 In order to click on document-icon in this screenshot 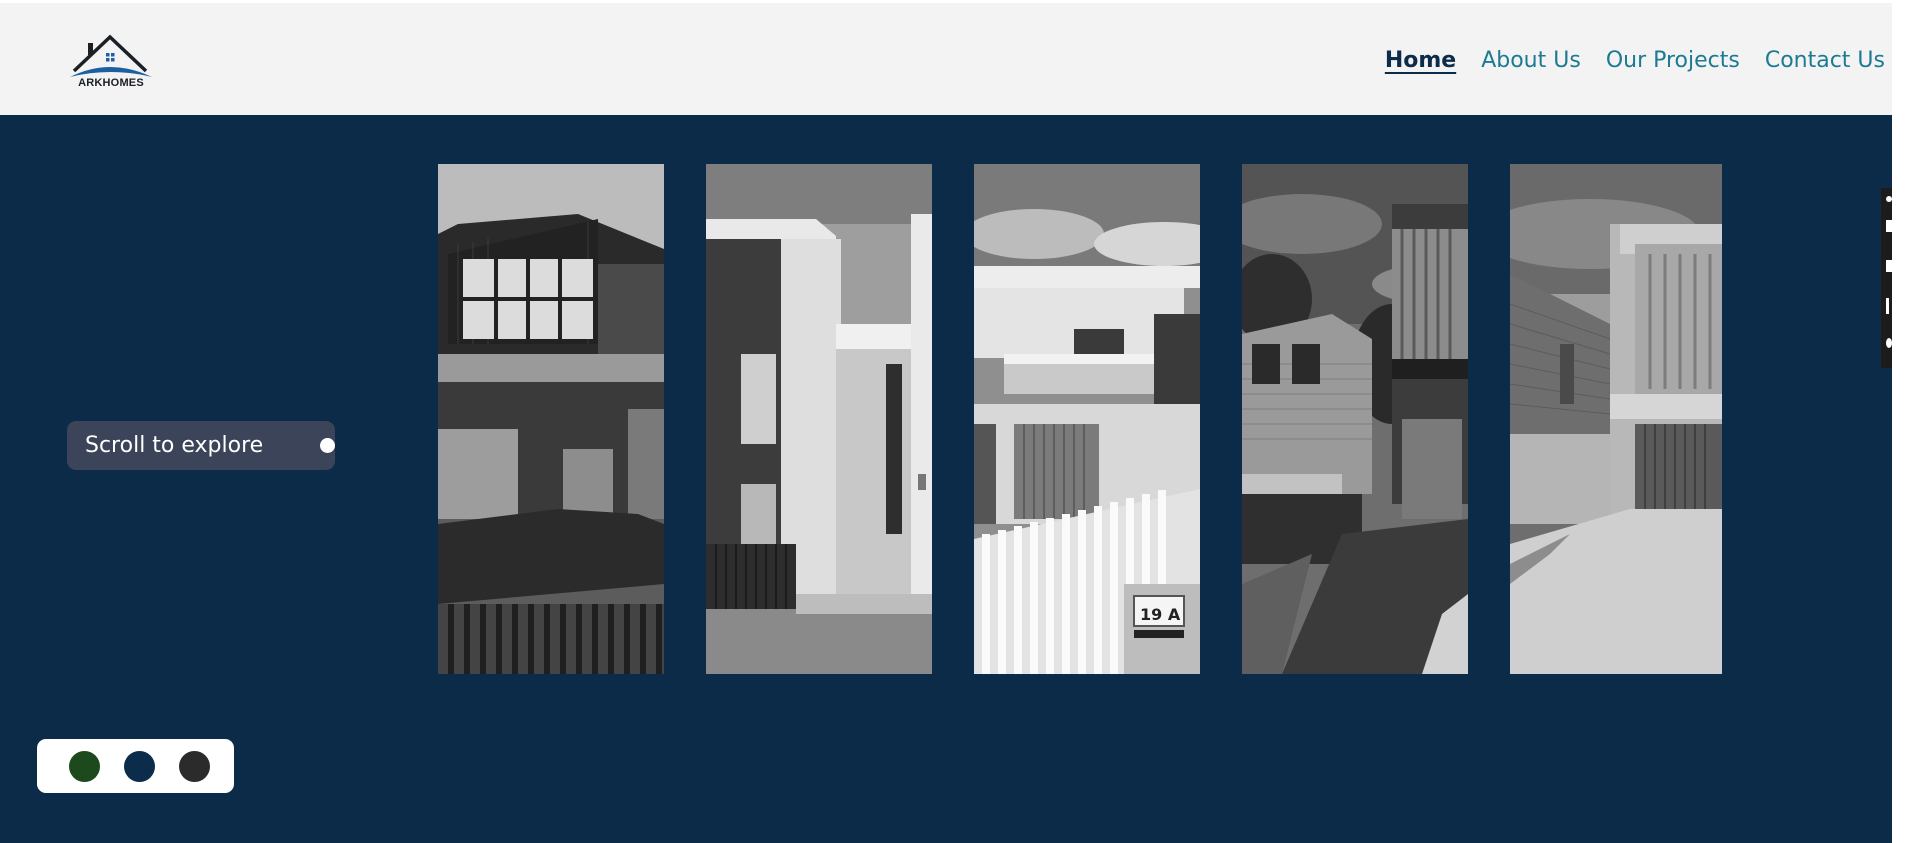, I will do `click(1887, 306)`.